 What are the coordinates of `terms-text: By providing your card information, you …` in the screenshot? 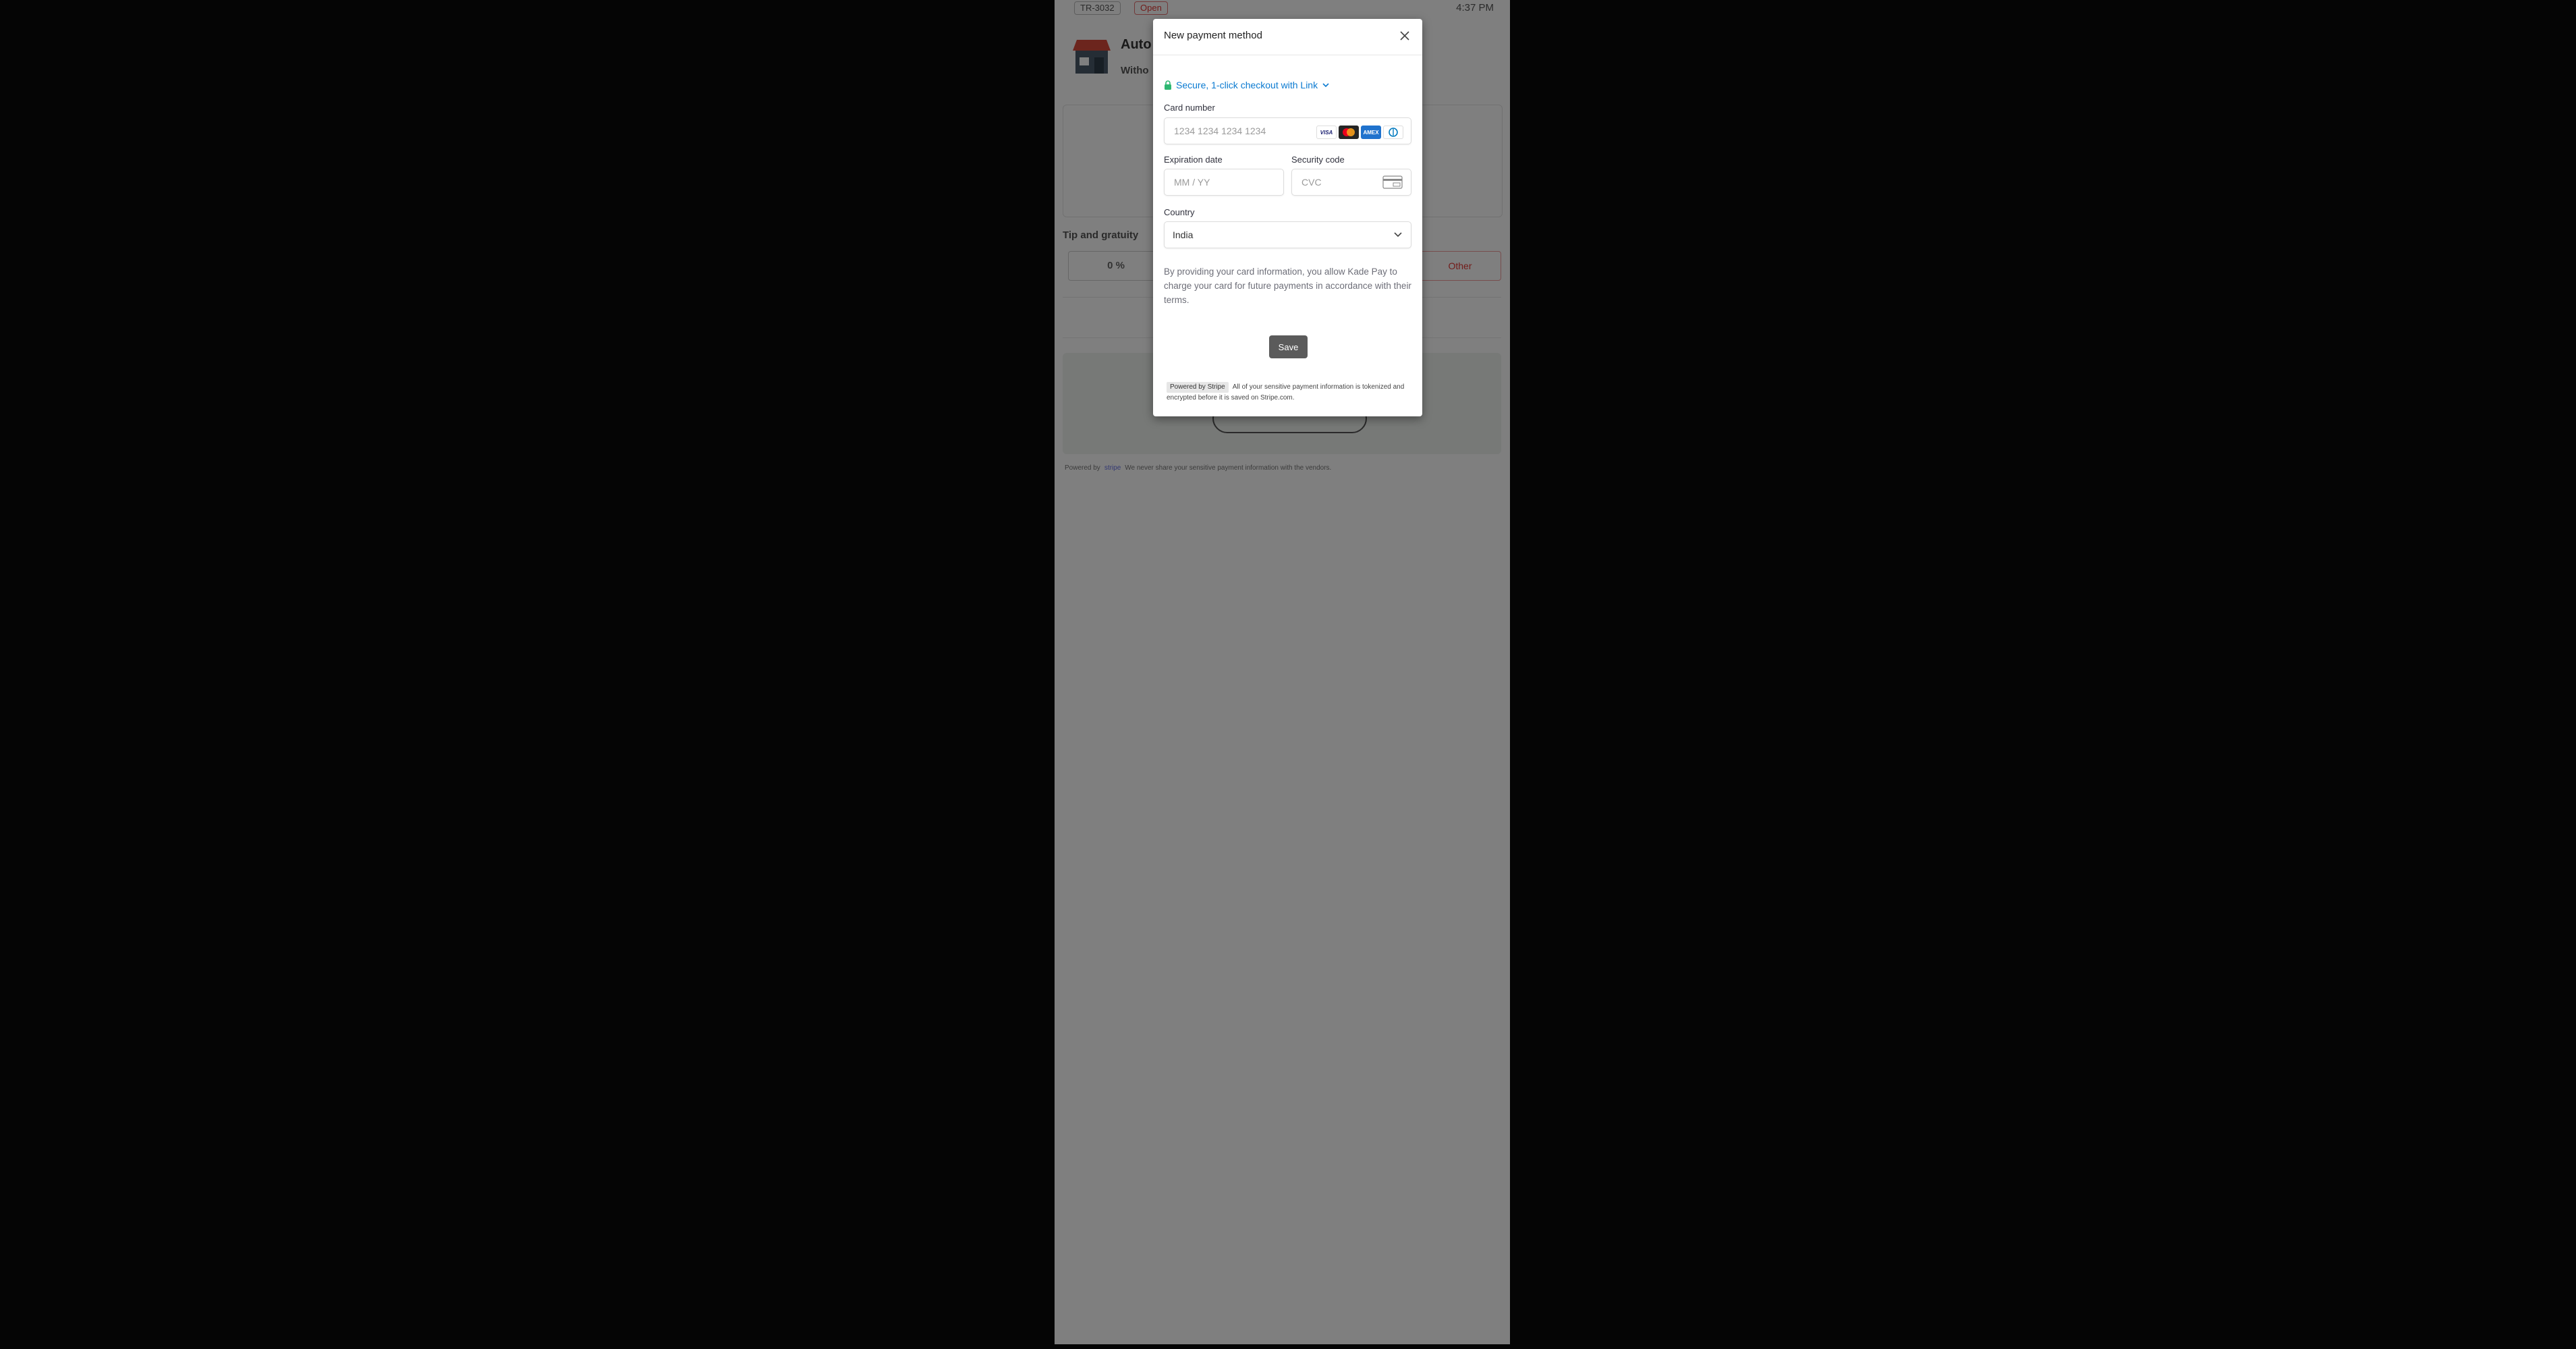 It's located at (1287, 286).